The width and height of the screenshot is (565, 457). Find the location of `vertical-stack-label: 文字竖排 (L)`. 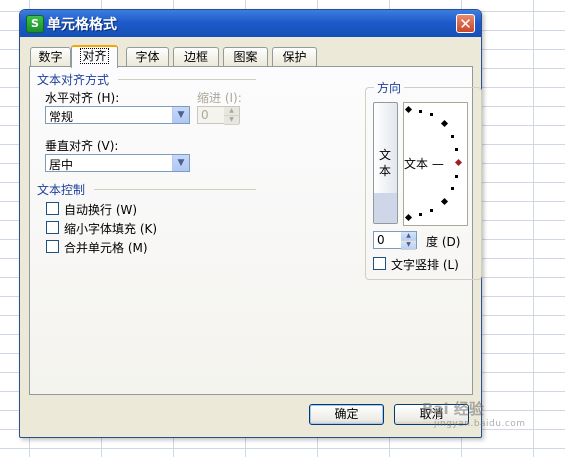

vertical-stack-label: 文字竖排 (L) is located at coordinates (425, 264).